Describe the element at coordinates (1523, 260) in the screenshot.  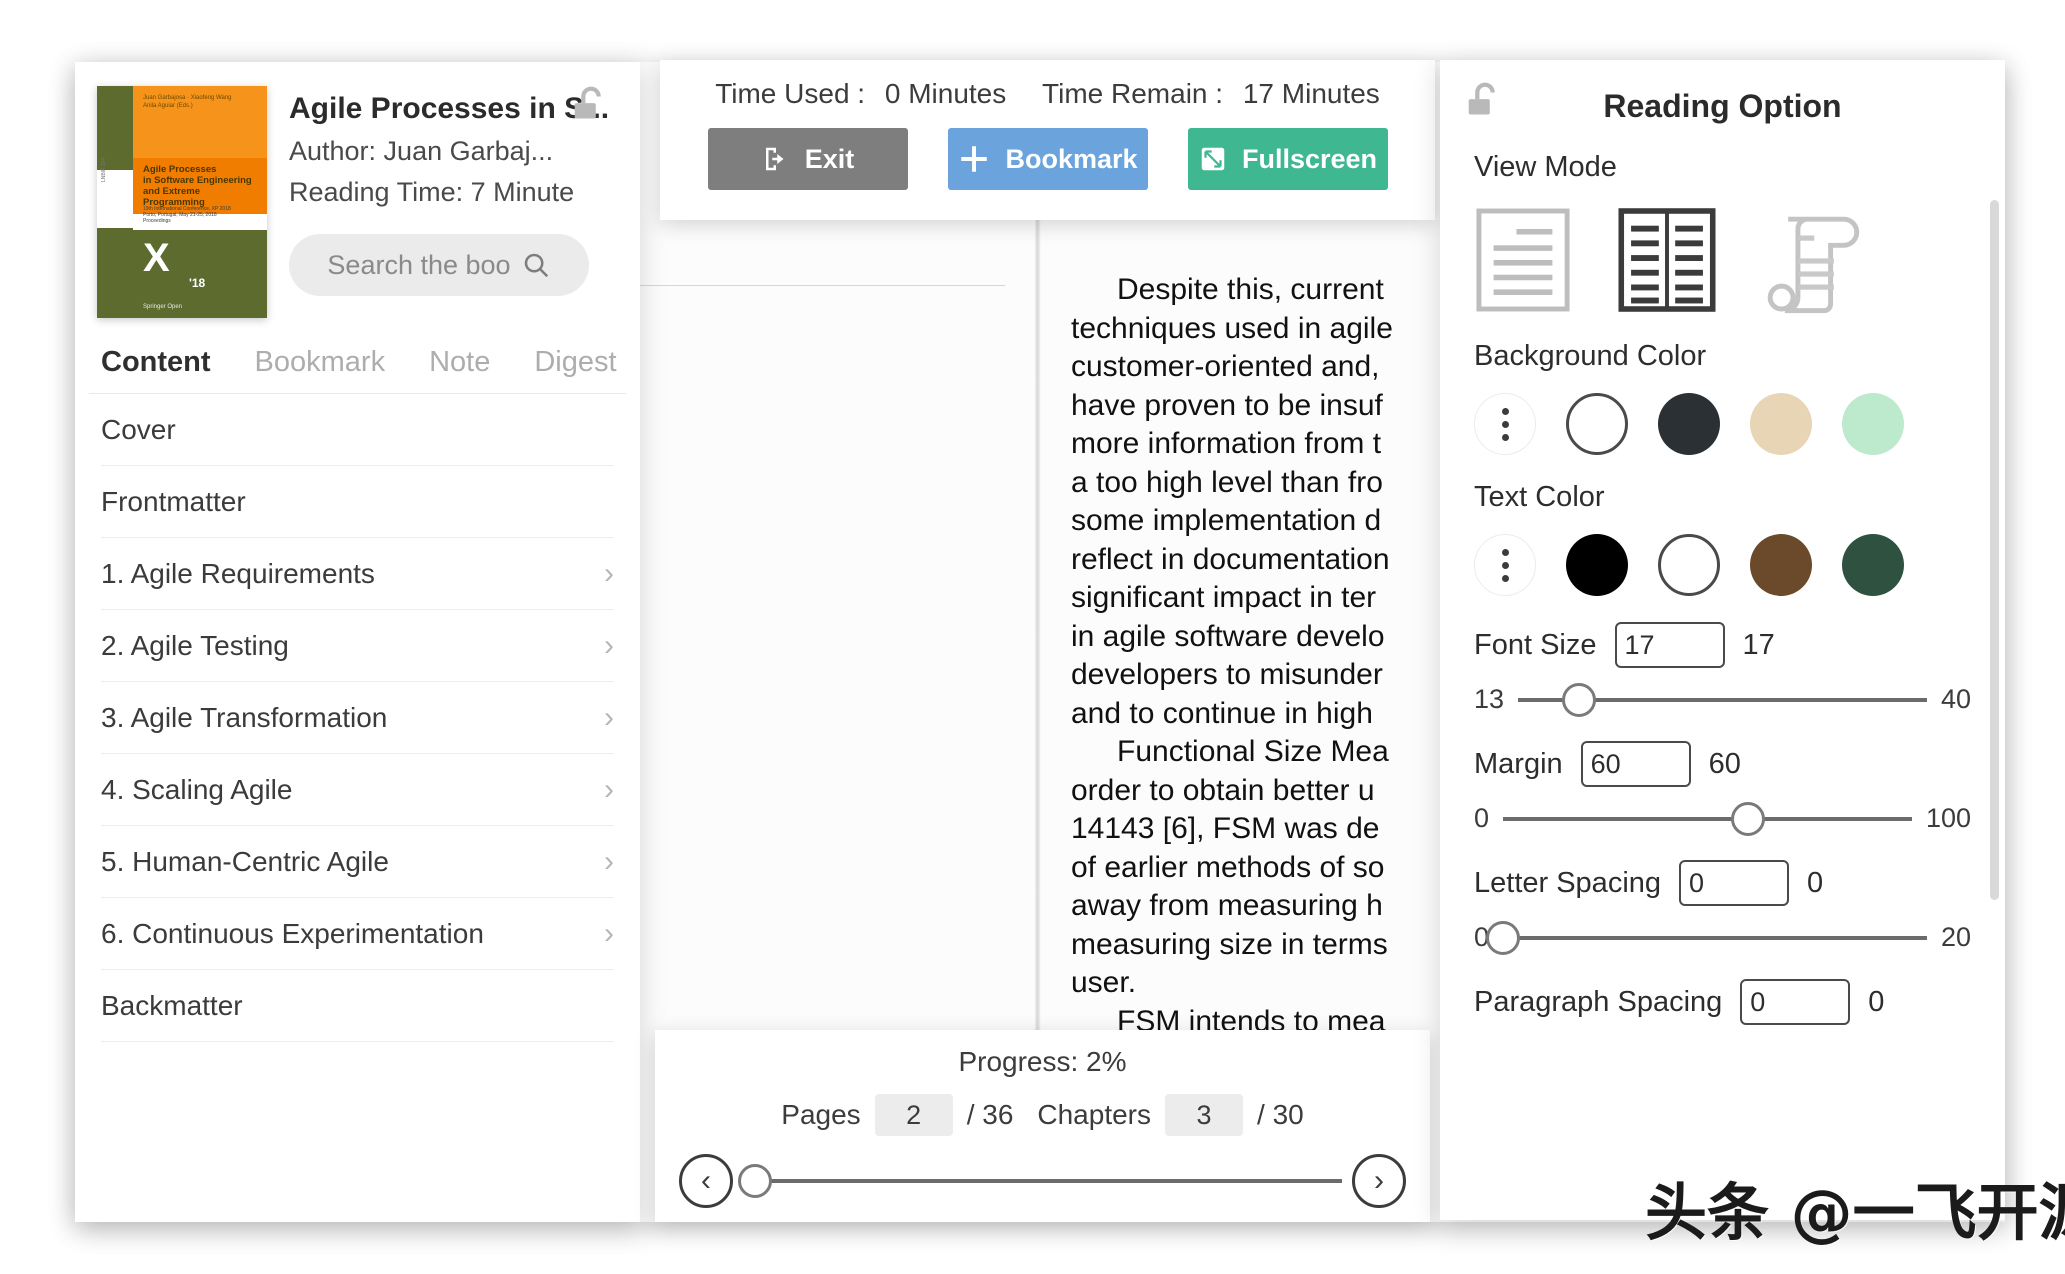
I see `single-page-view-icon` at that location.